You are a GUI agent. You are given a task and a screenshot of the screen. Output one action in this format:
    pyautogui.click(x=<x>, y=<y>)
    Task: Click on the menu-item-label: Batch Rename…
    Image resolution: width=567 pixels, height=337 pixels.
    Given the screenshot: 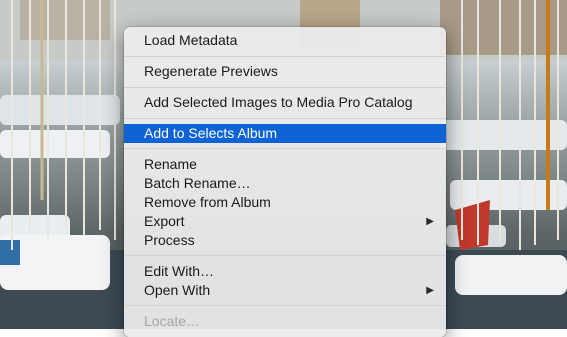 What is the action you would take?
    pyautogui.click(x=197, y=183)
    